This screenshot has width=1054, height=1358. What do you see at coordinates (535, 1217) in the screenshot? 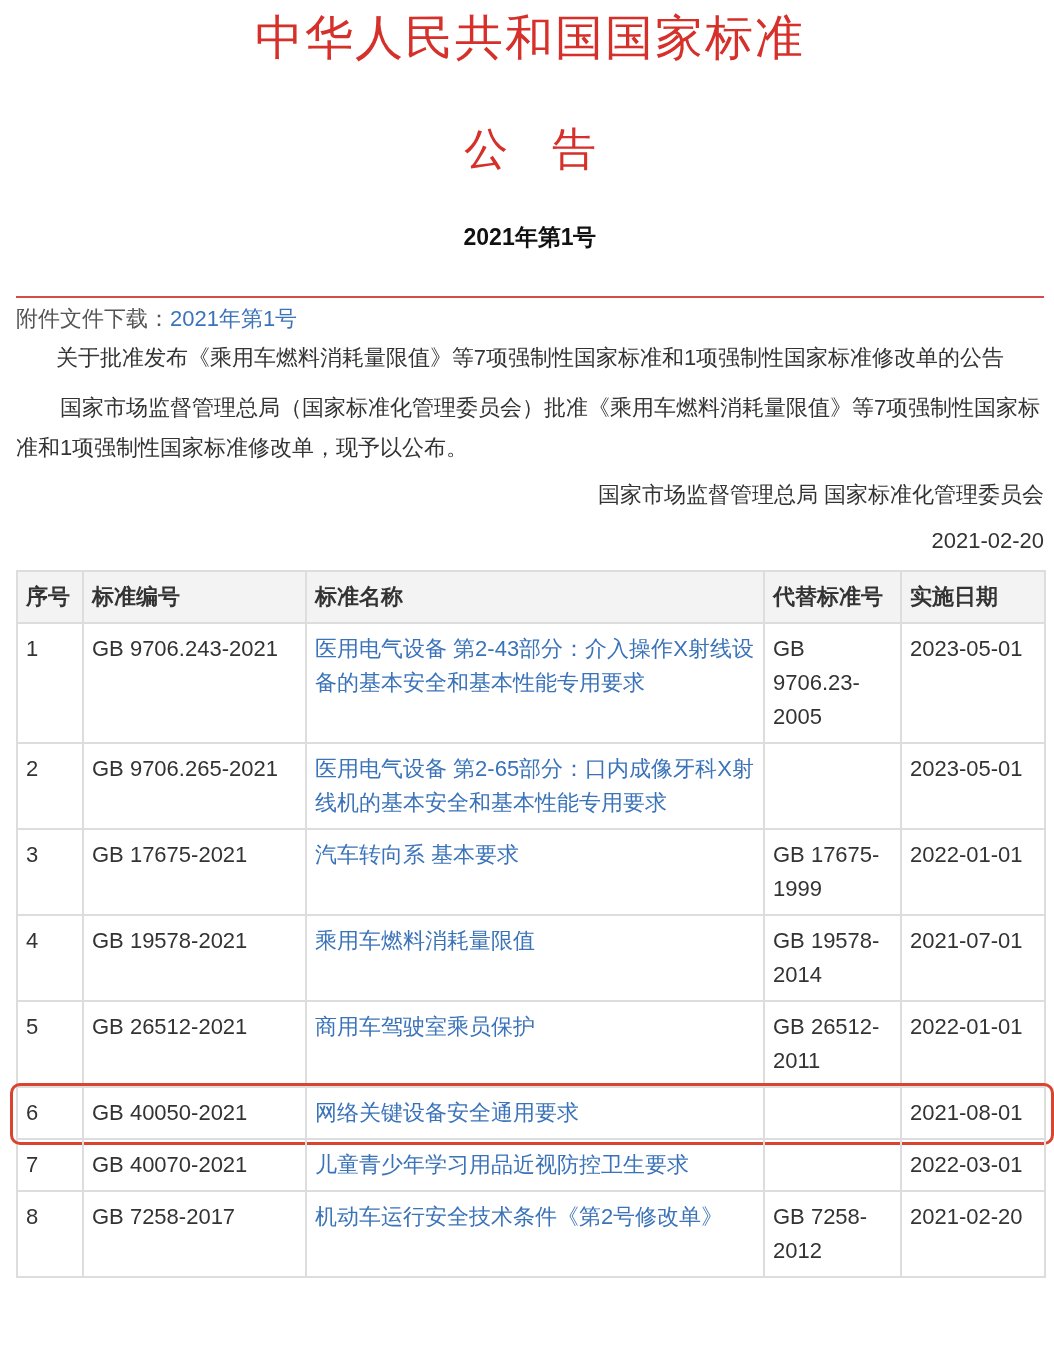
I see `standard-link: 机动车运行安全技术条件《第2号修改单》` at bounding box center [535, 1217].